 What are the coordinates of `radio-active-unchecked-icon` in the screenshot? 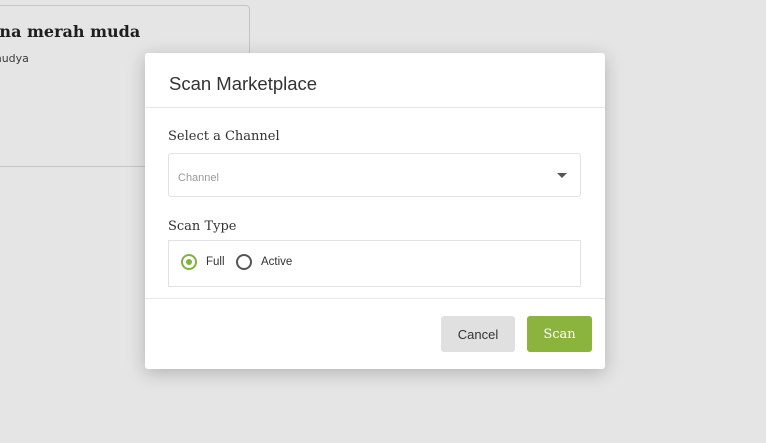 It's located at (244, 262).